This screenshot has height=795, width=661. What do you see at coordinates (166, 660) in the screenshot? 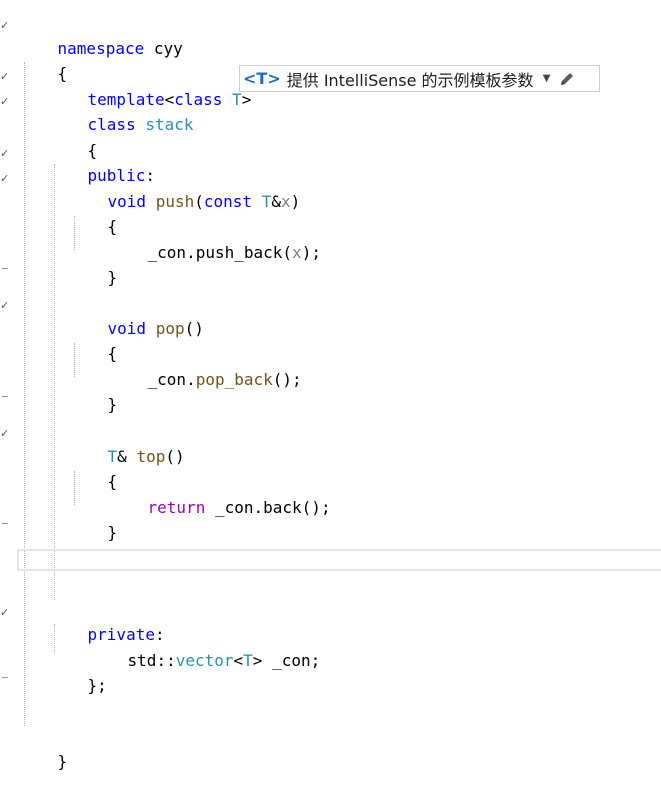
I see `scope-operator: ::` at bounding box center [166, 660].